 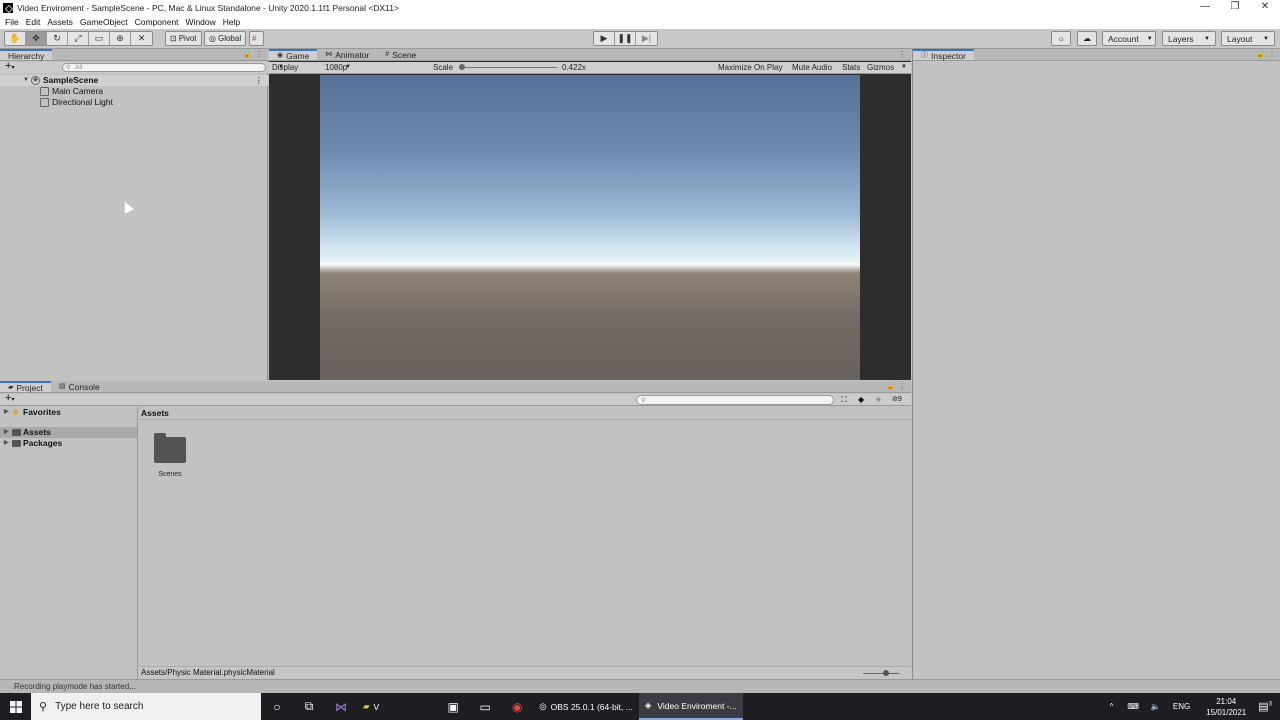 I want to click on search-placeholder: All, so click(x=79, y=67).